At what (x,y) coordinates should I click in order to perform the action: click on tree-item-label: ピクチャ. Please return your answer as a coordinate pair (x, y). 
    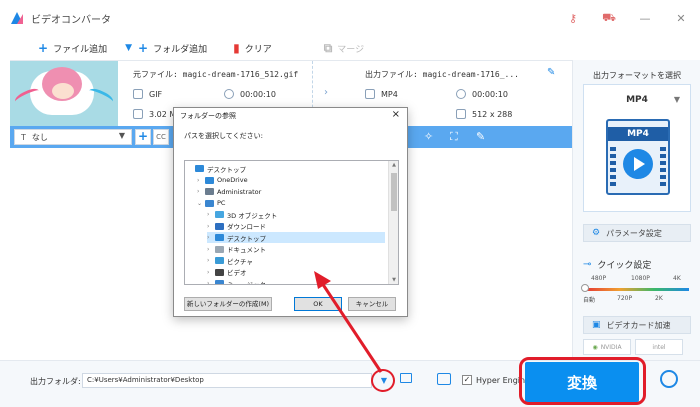
    Looking at the image, I should click on (240, 261).